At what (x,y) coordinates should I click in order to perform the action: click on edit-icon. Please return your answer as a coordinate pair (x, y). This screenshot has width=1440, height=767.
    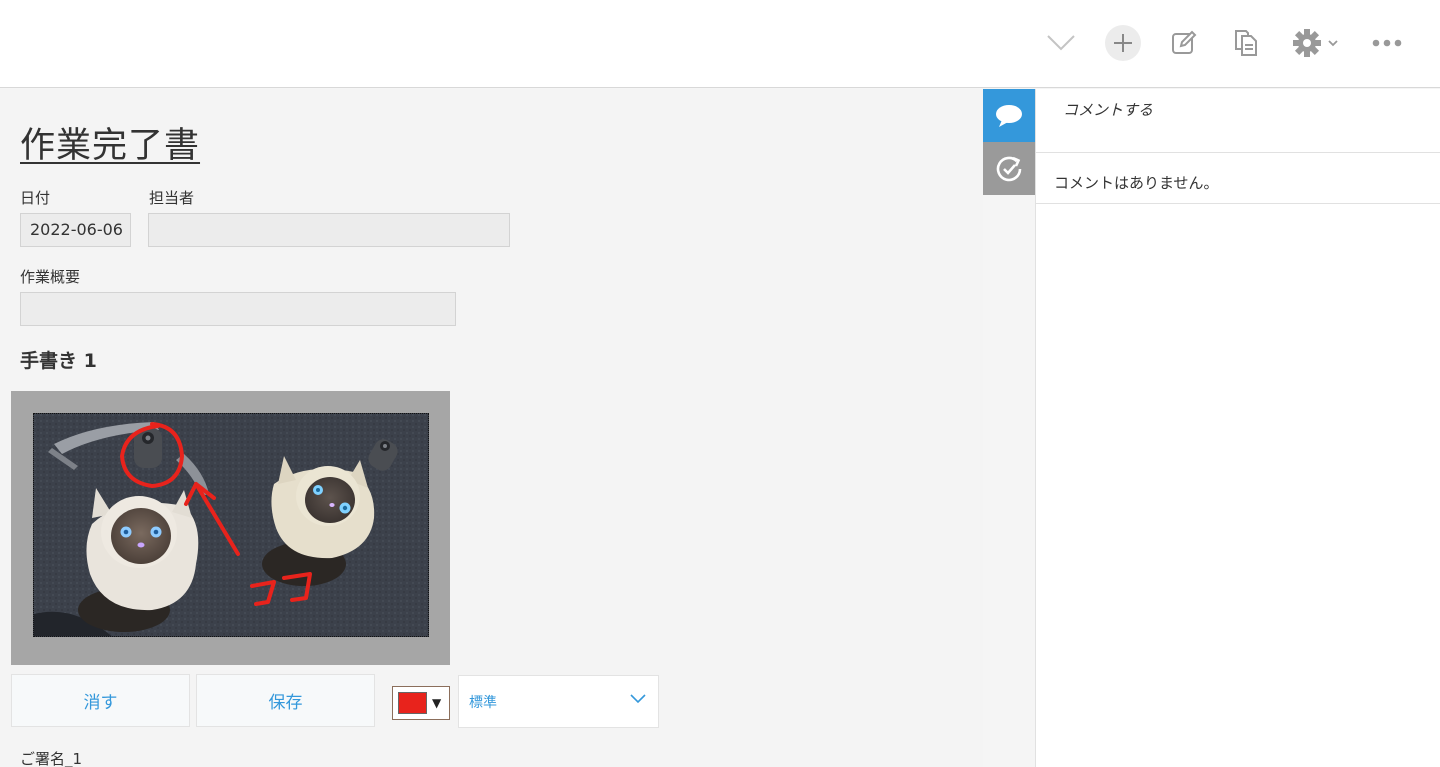
    Looking at the image, I should click on (1184, 43).